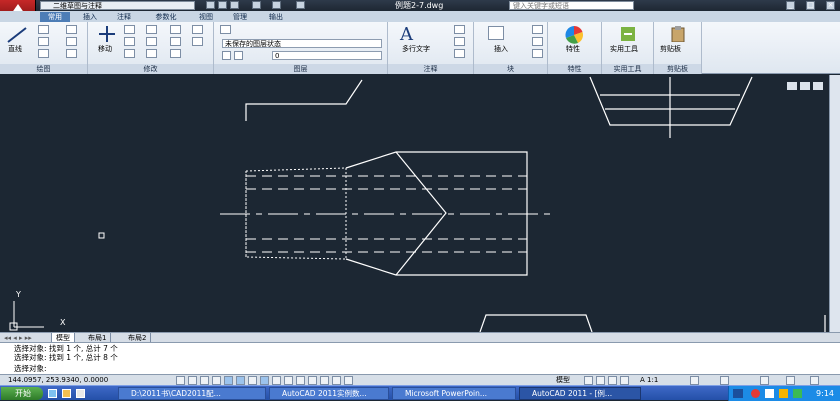  What do you see at coordinates (348, 380) in the screenshot?
I see `annotation-monitor-toggle` at bounding box center [348, 380].